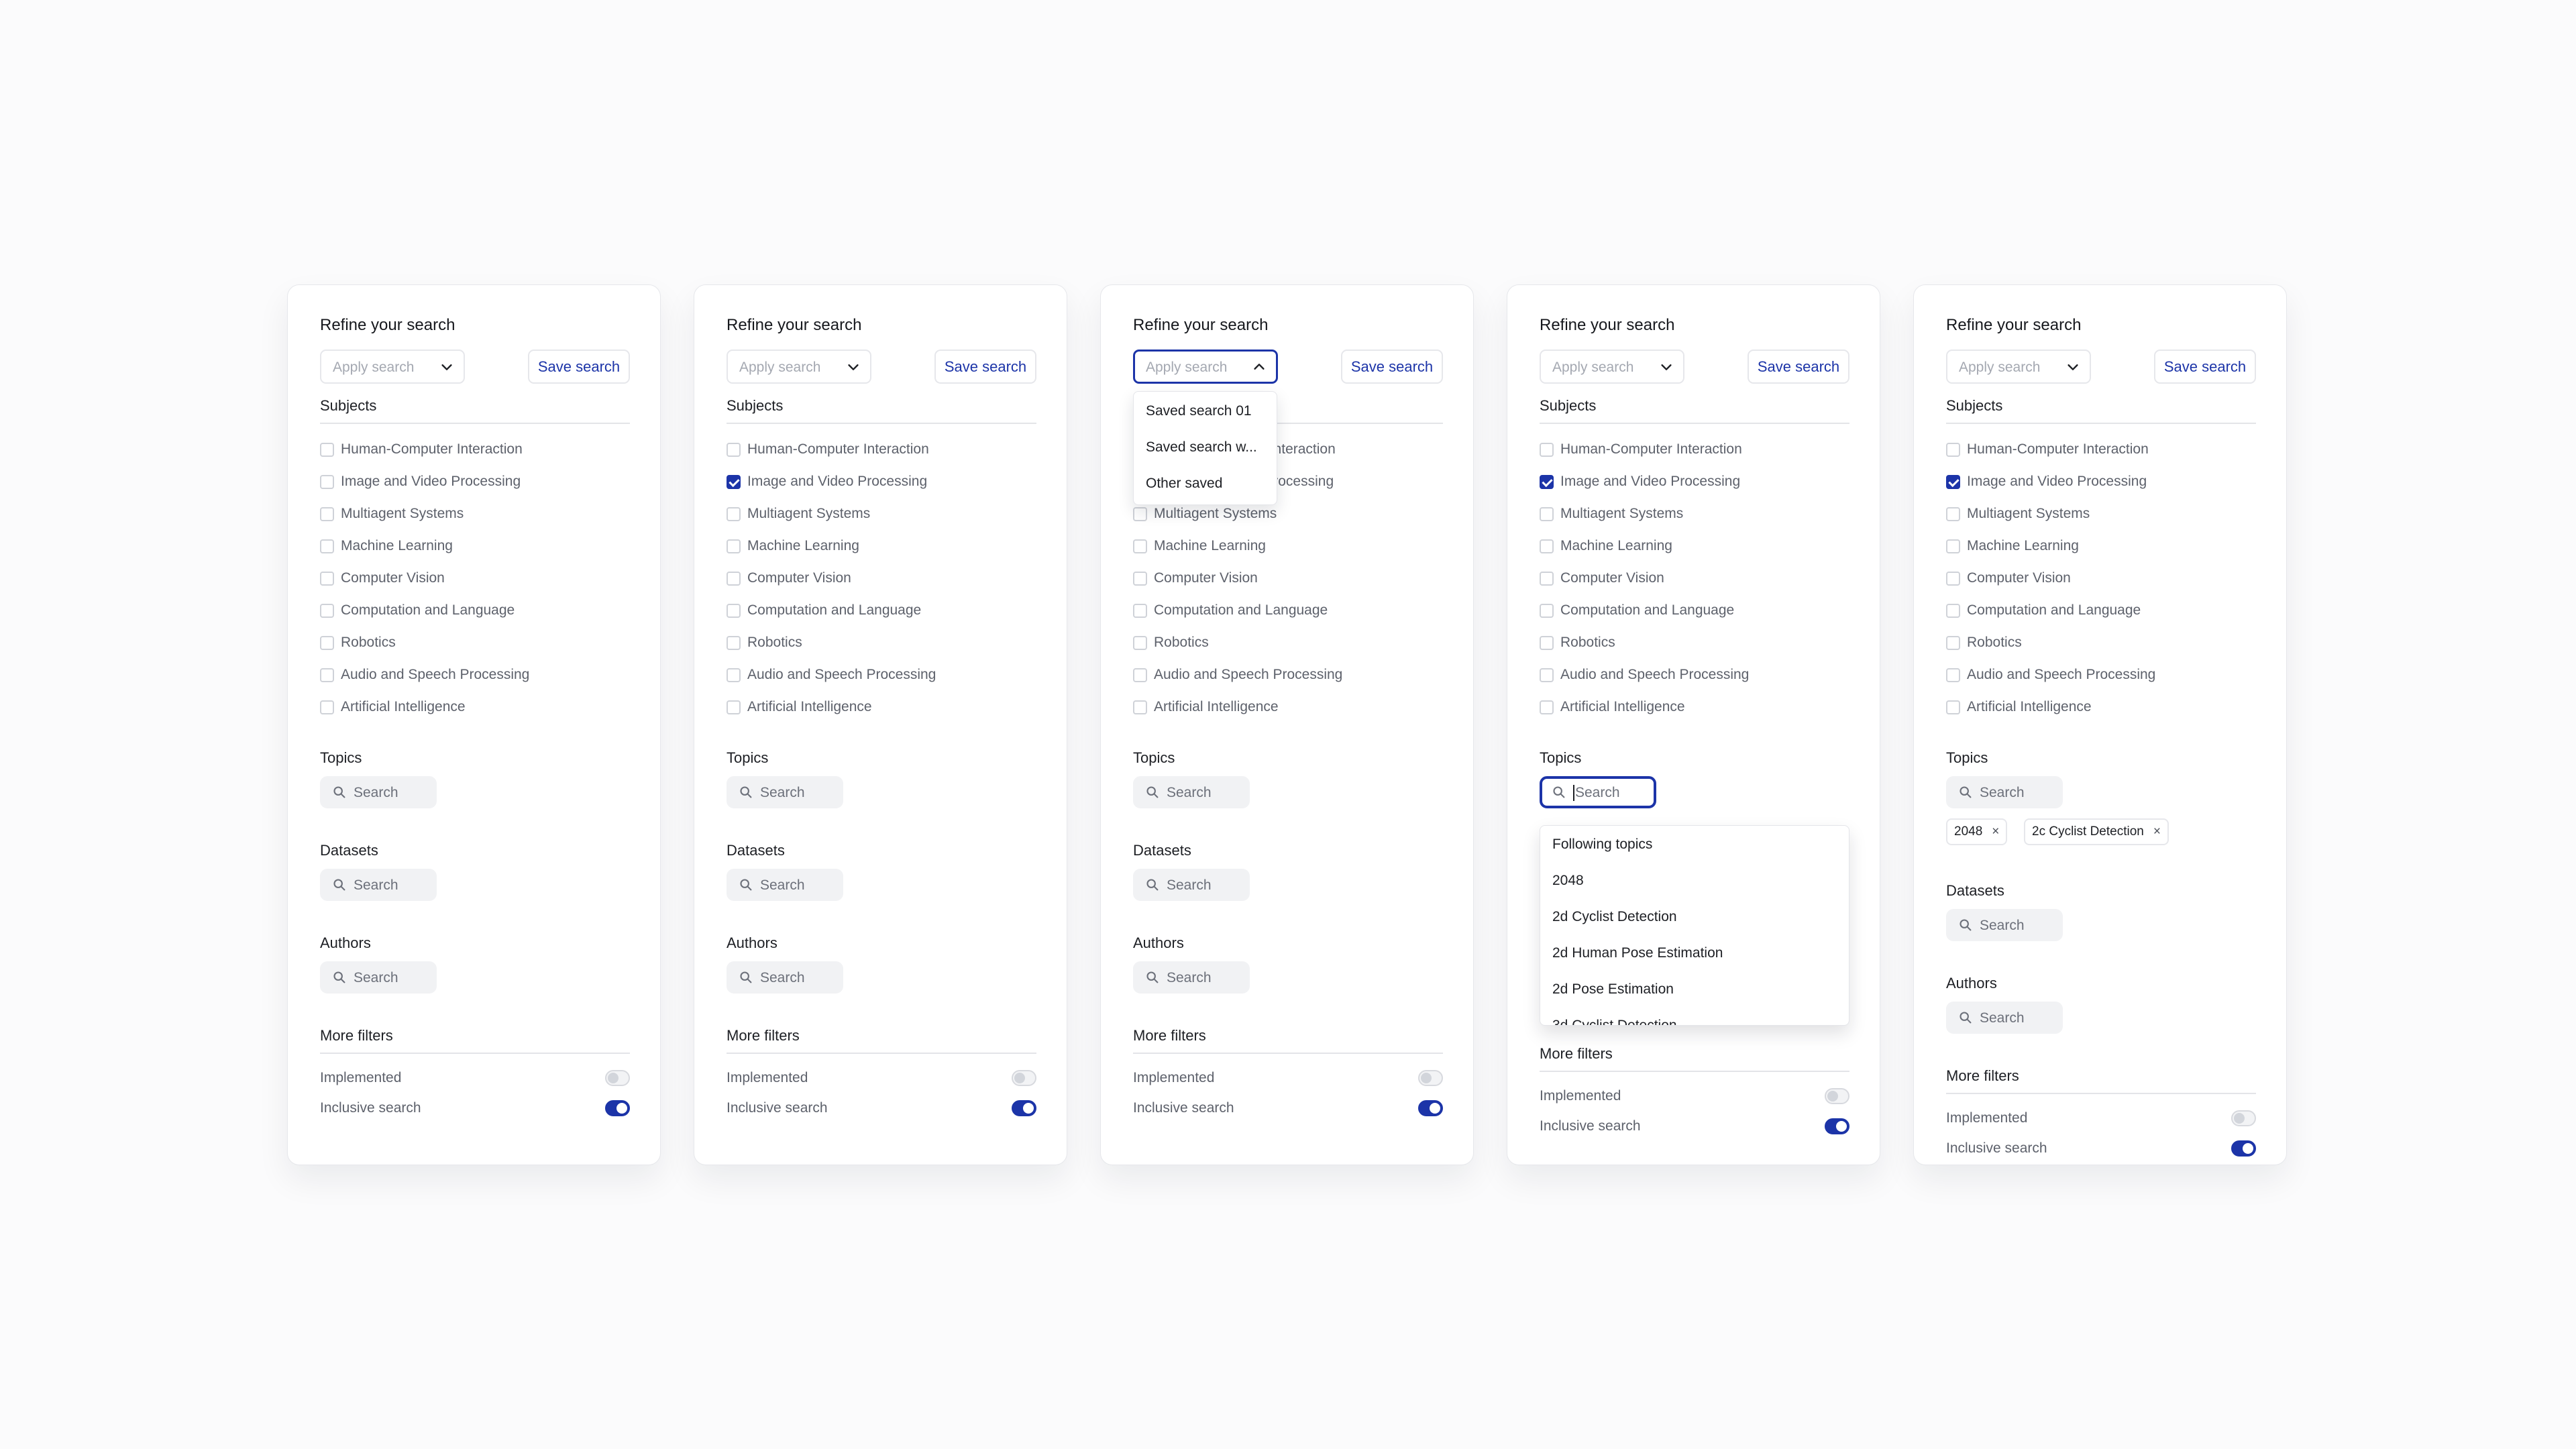 This screenshot has width=2576, height=1449. I want to click on menu-item: Other saved, so click(1184, 484).